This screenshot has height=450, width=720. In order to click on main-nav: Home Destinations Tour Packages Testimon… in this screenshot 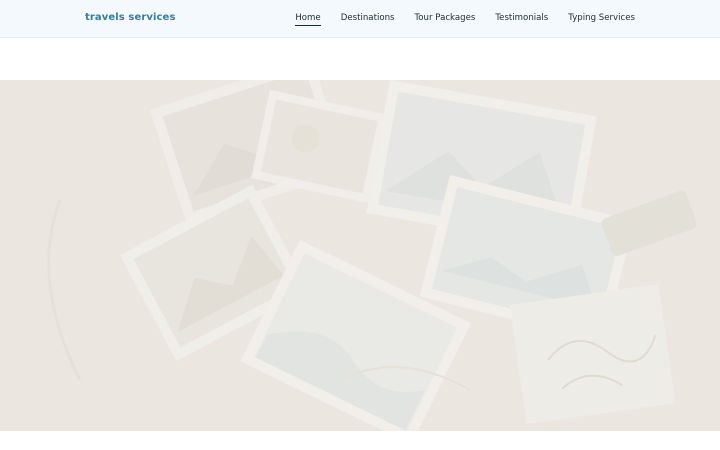, I will do `click(465, 19)`.